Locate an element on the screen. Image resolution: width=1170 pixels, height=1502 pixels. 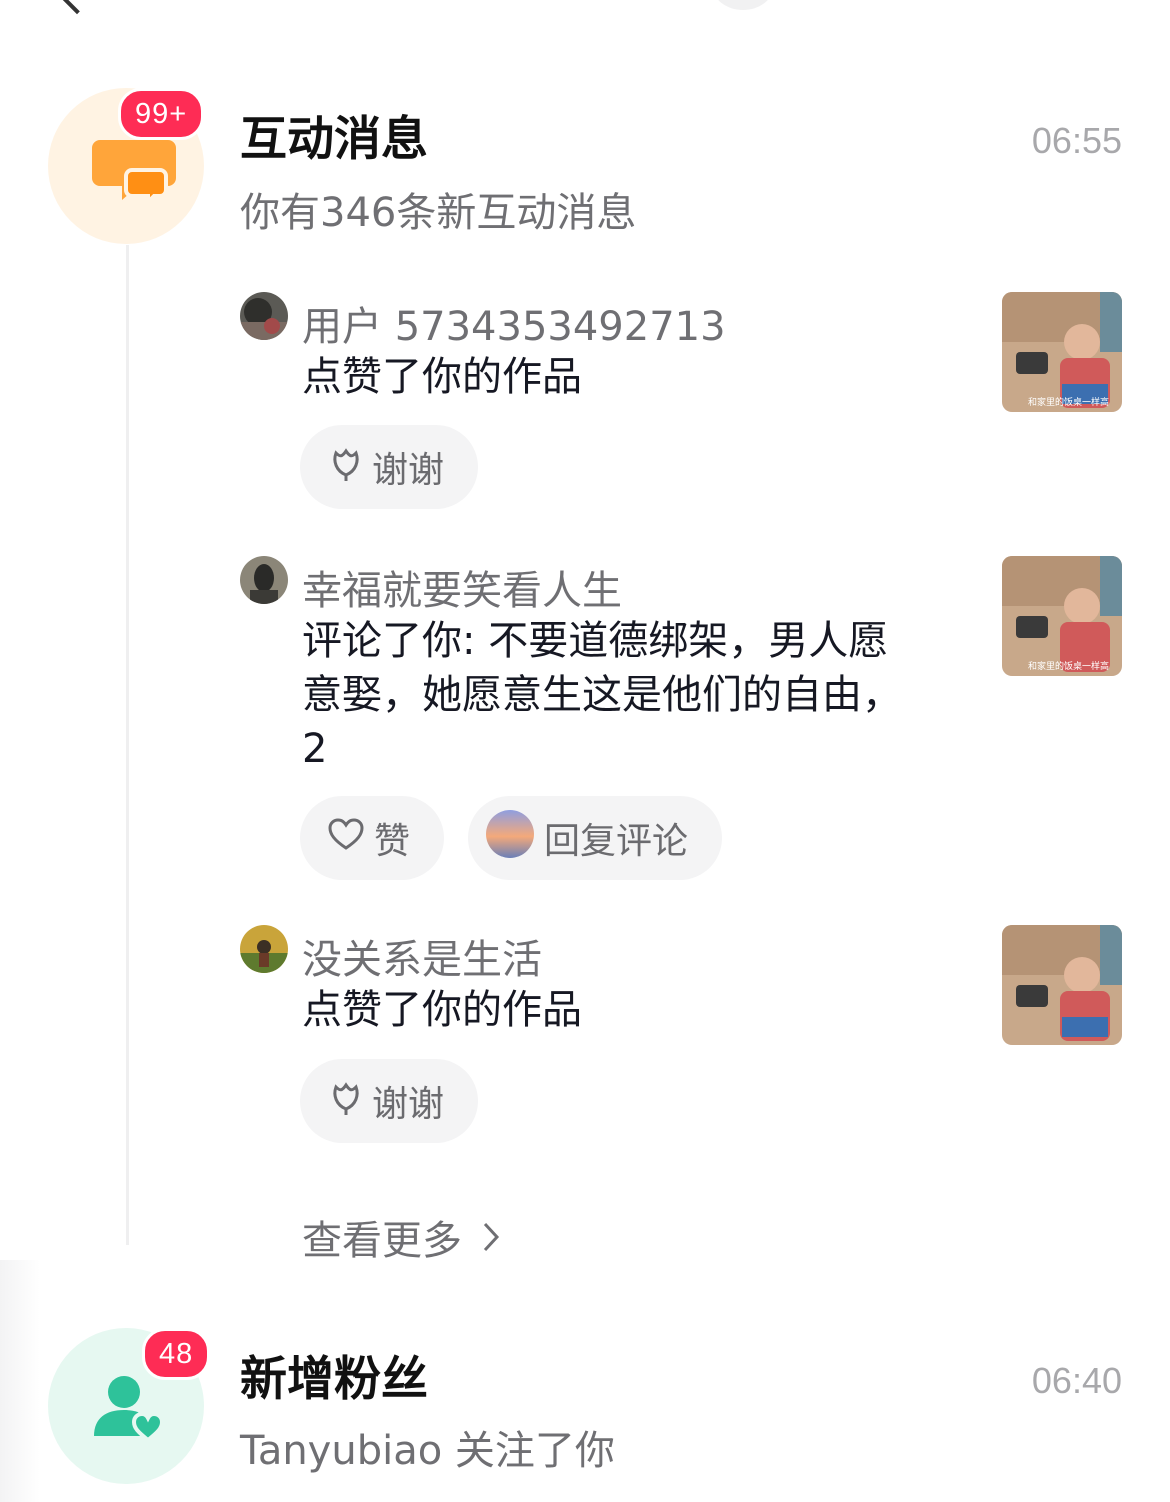
user-name: 幸福就要笑看人生 is located at coordinates (462, 587).